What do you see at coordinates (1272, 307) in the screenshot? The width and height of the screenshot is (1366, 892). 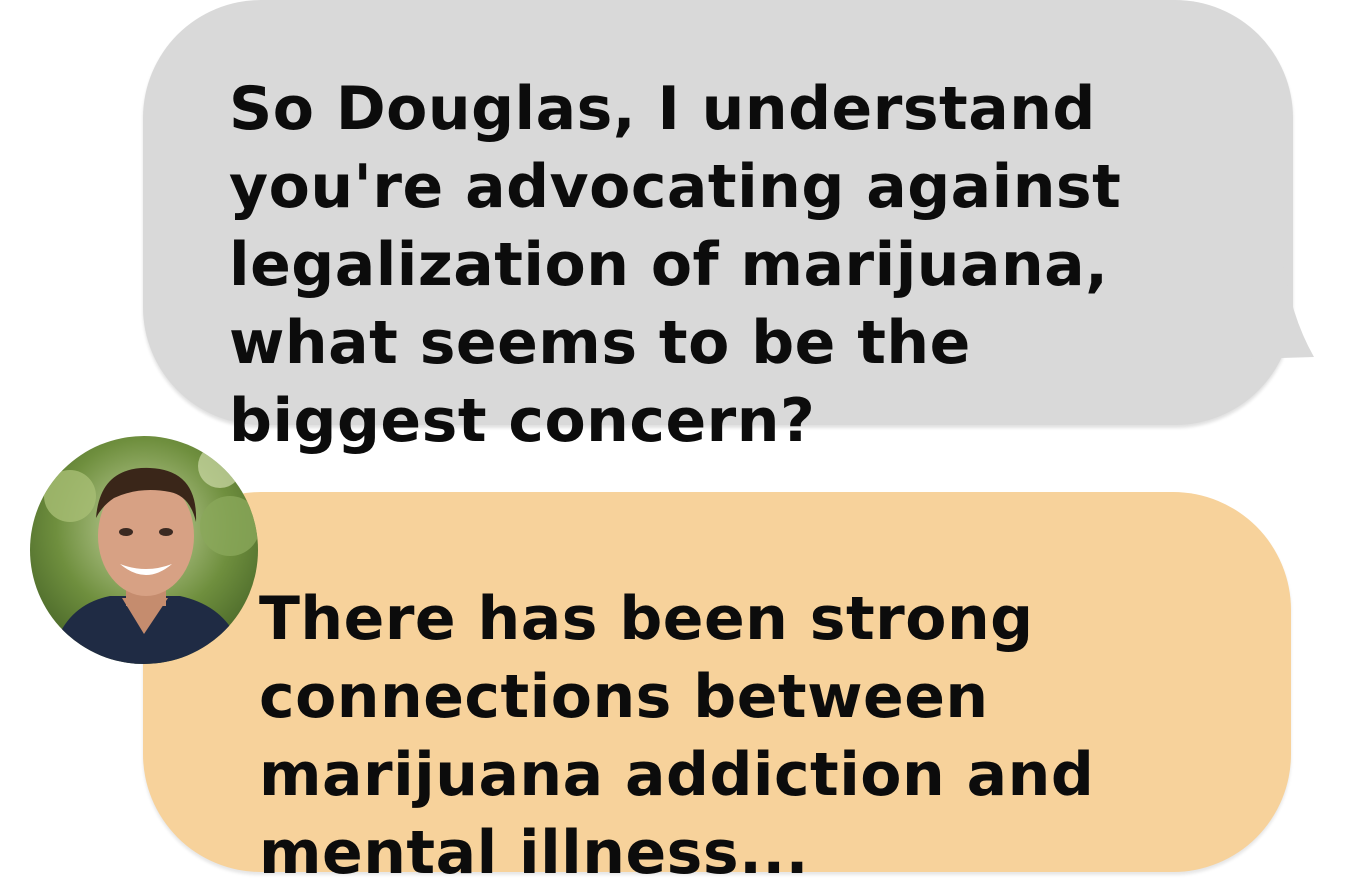 I see `bubble-tail-icon` at bounding box center [1272, 307].